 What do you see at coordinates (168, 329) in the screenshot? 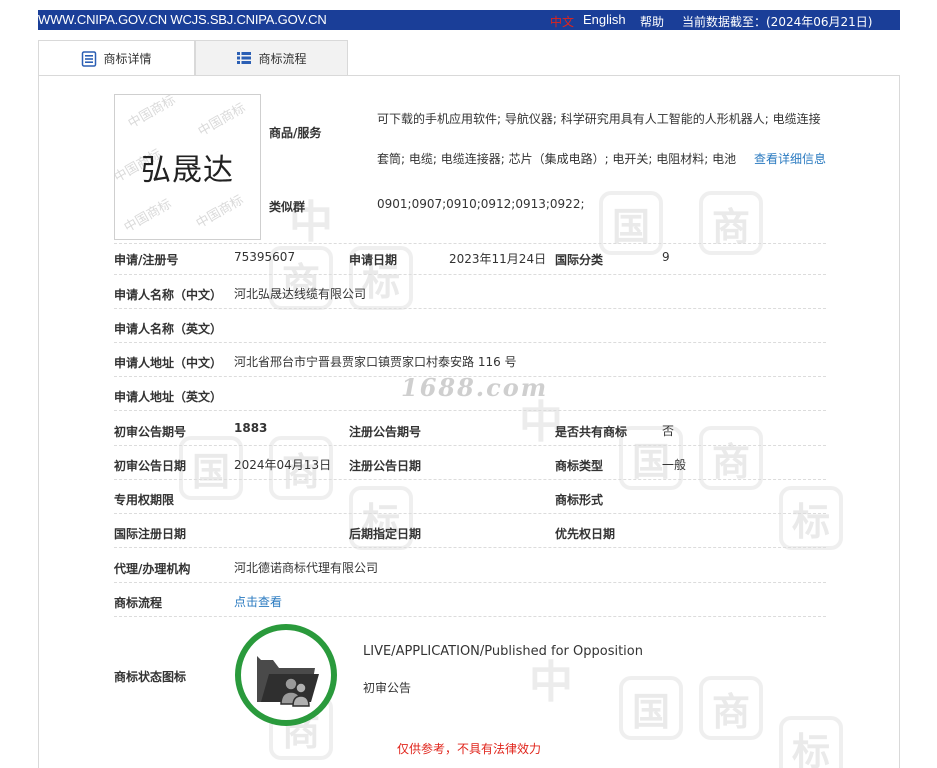
I see `applicant-en-label: 申请人名称（英文）` at bounding box center [168, 329].